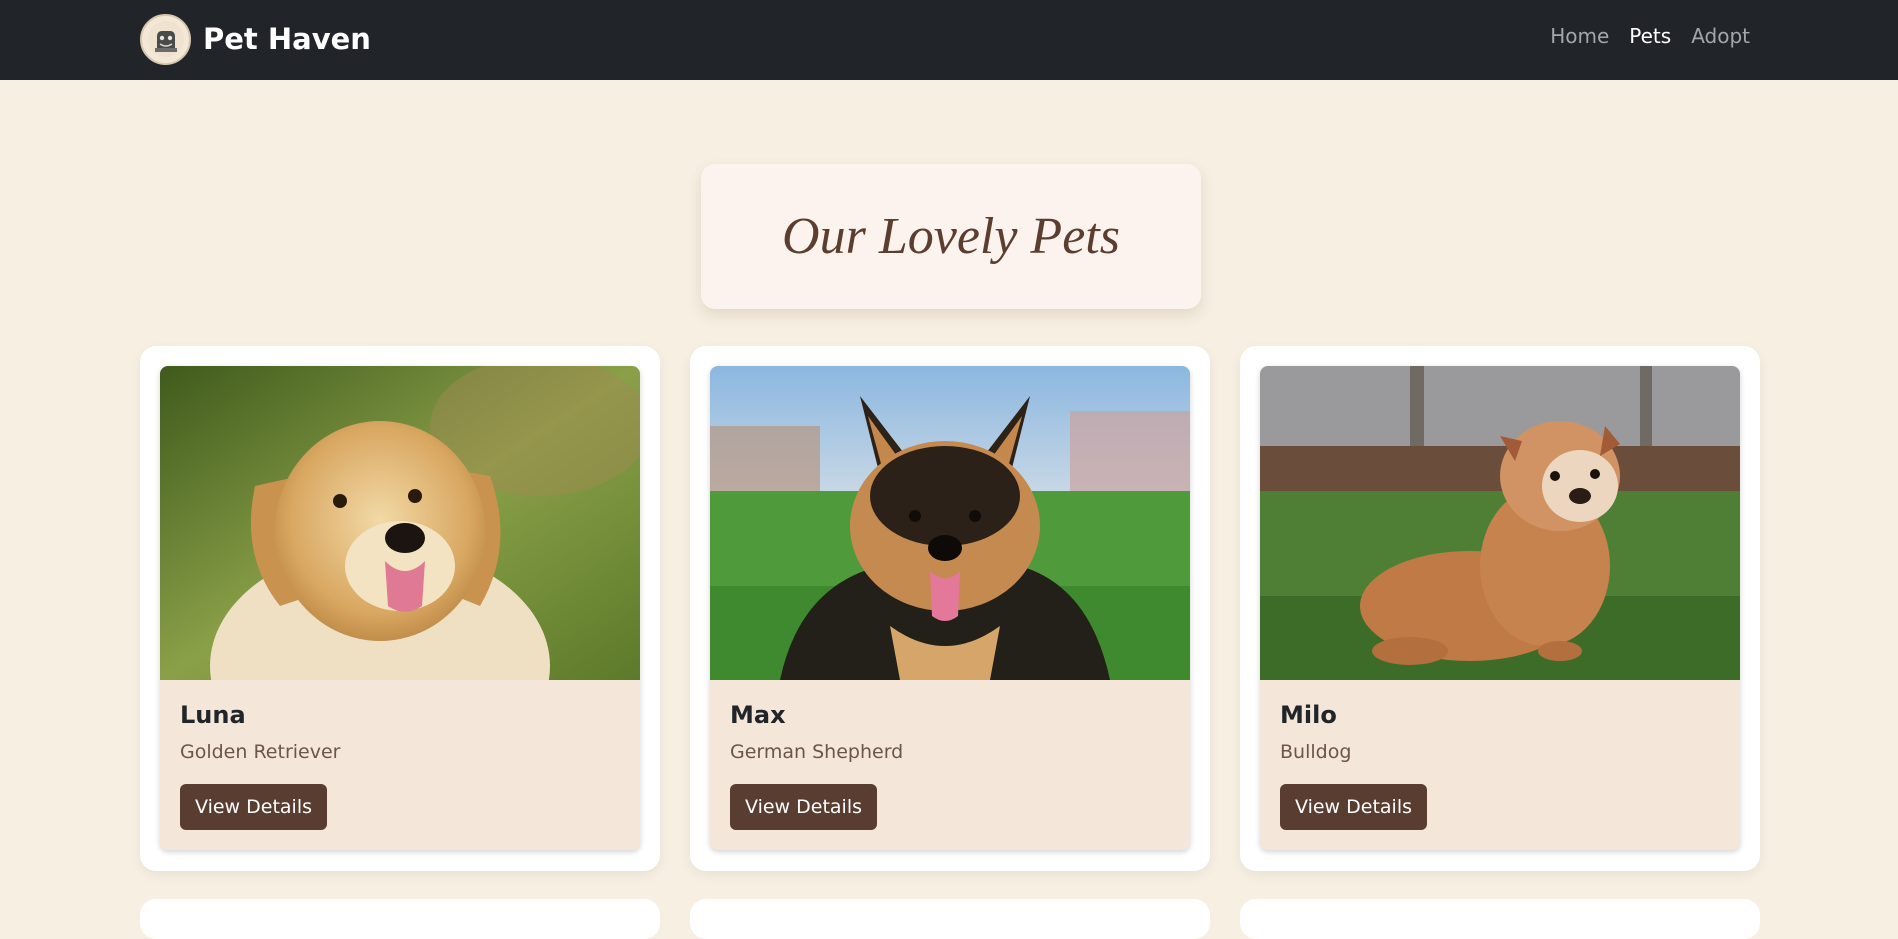  Describe the element at coordinates (758, 715) in the screenshot. I see `pet-name: Max` at that location.